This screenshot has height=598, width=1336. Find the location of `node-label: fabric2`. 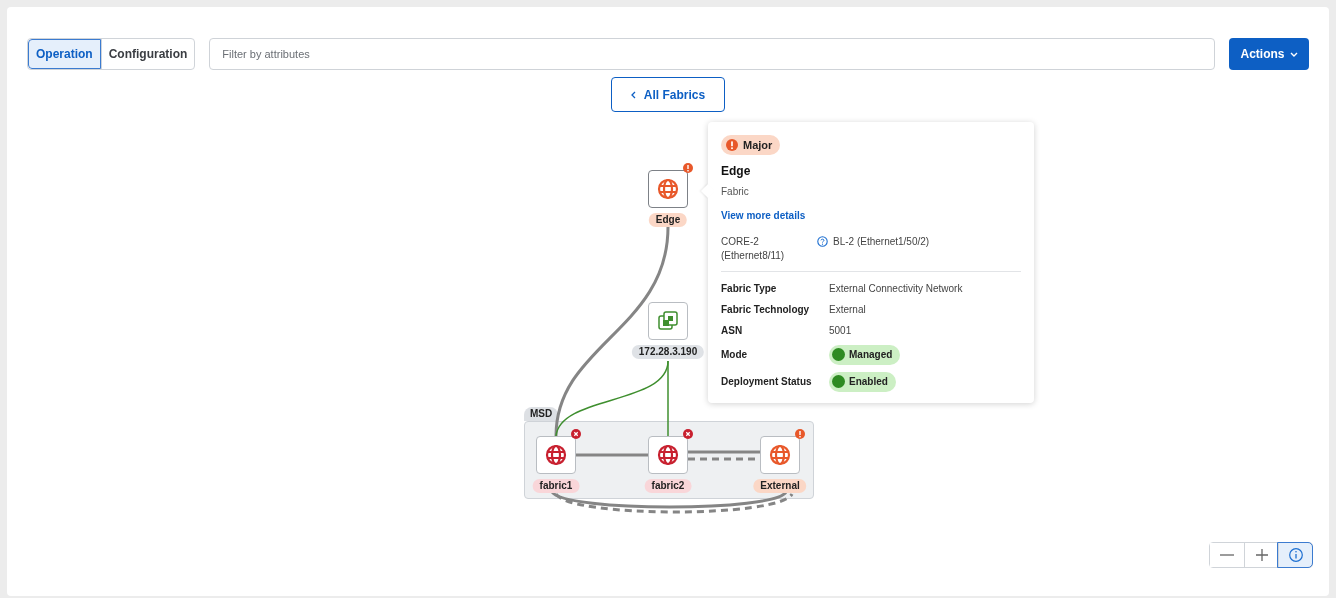

node-label: fabric2 is located at coordinates (668, 486).